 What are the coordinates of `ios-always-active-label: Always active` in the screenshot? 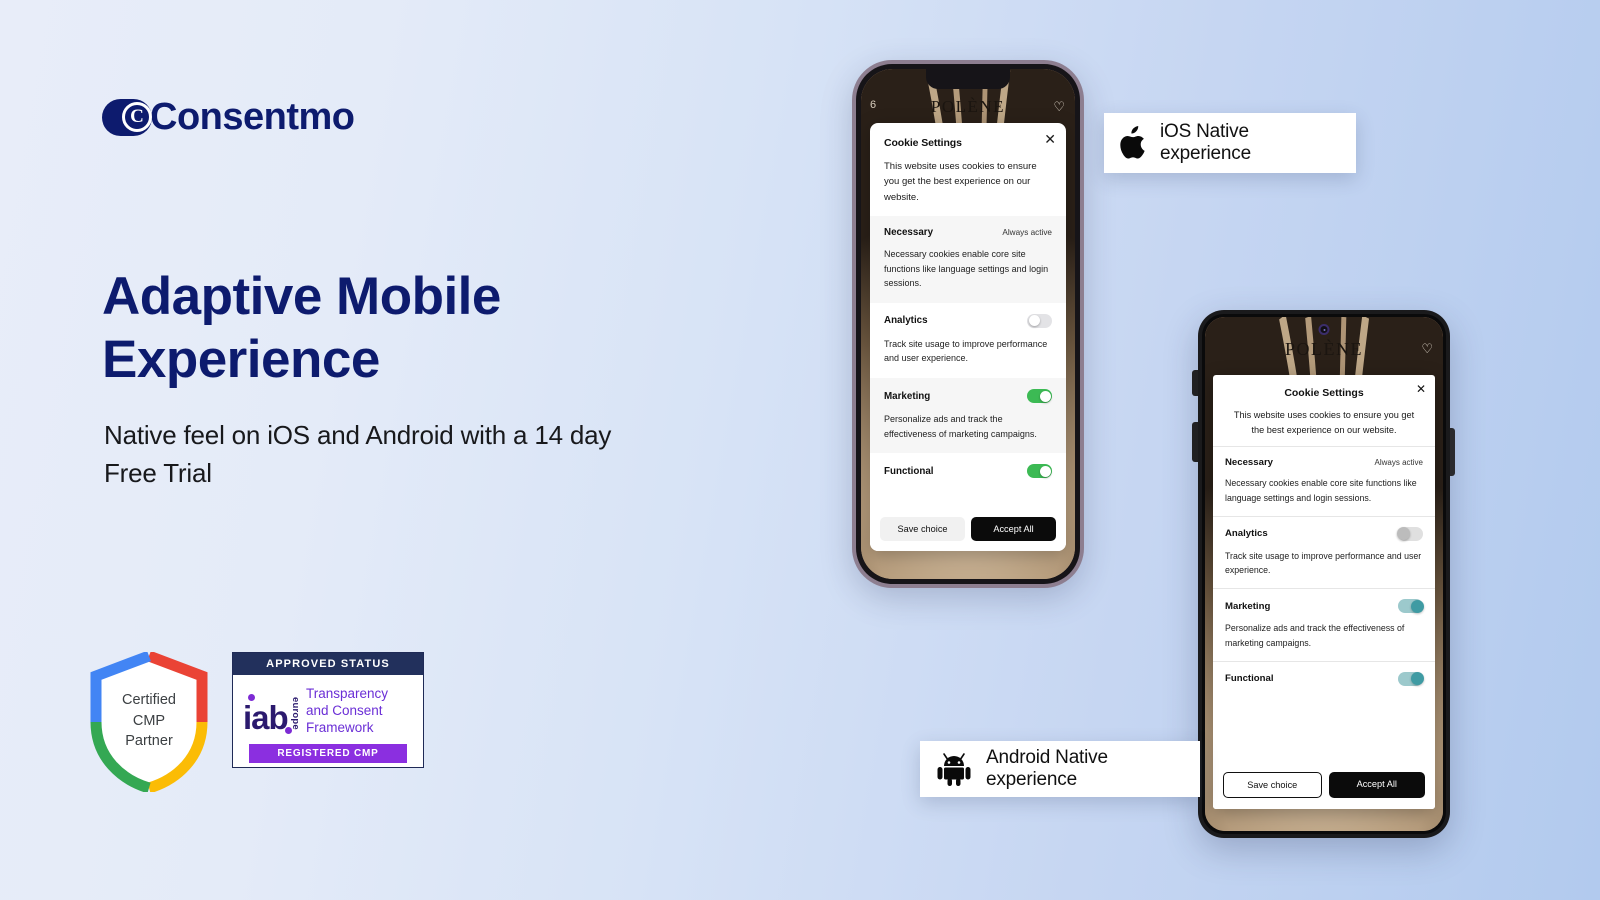 It's located at (1027, 233).